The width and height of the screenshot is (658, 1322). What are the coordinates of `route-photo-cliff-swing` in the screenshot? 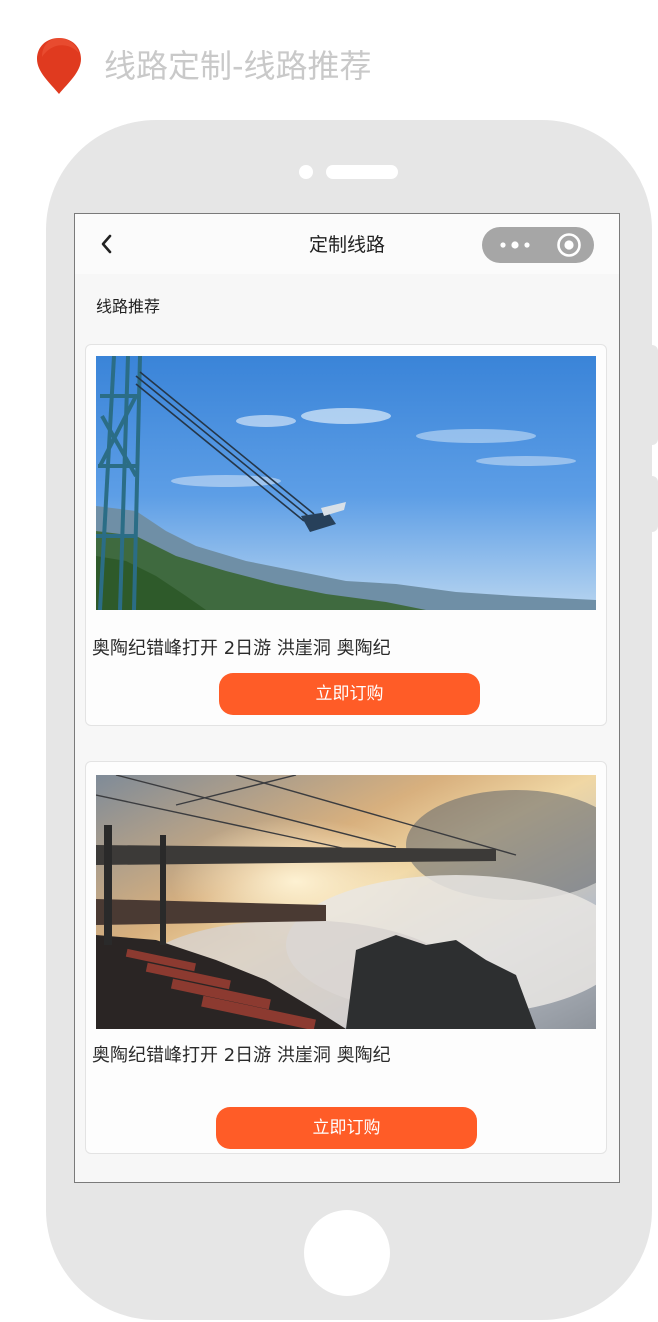 It's located at (346, 483).